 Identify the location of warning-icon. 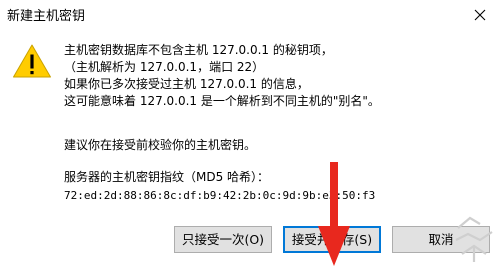
(32, 61).